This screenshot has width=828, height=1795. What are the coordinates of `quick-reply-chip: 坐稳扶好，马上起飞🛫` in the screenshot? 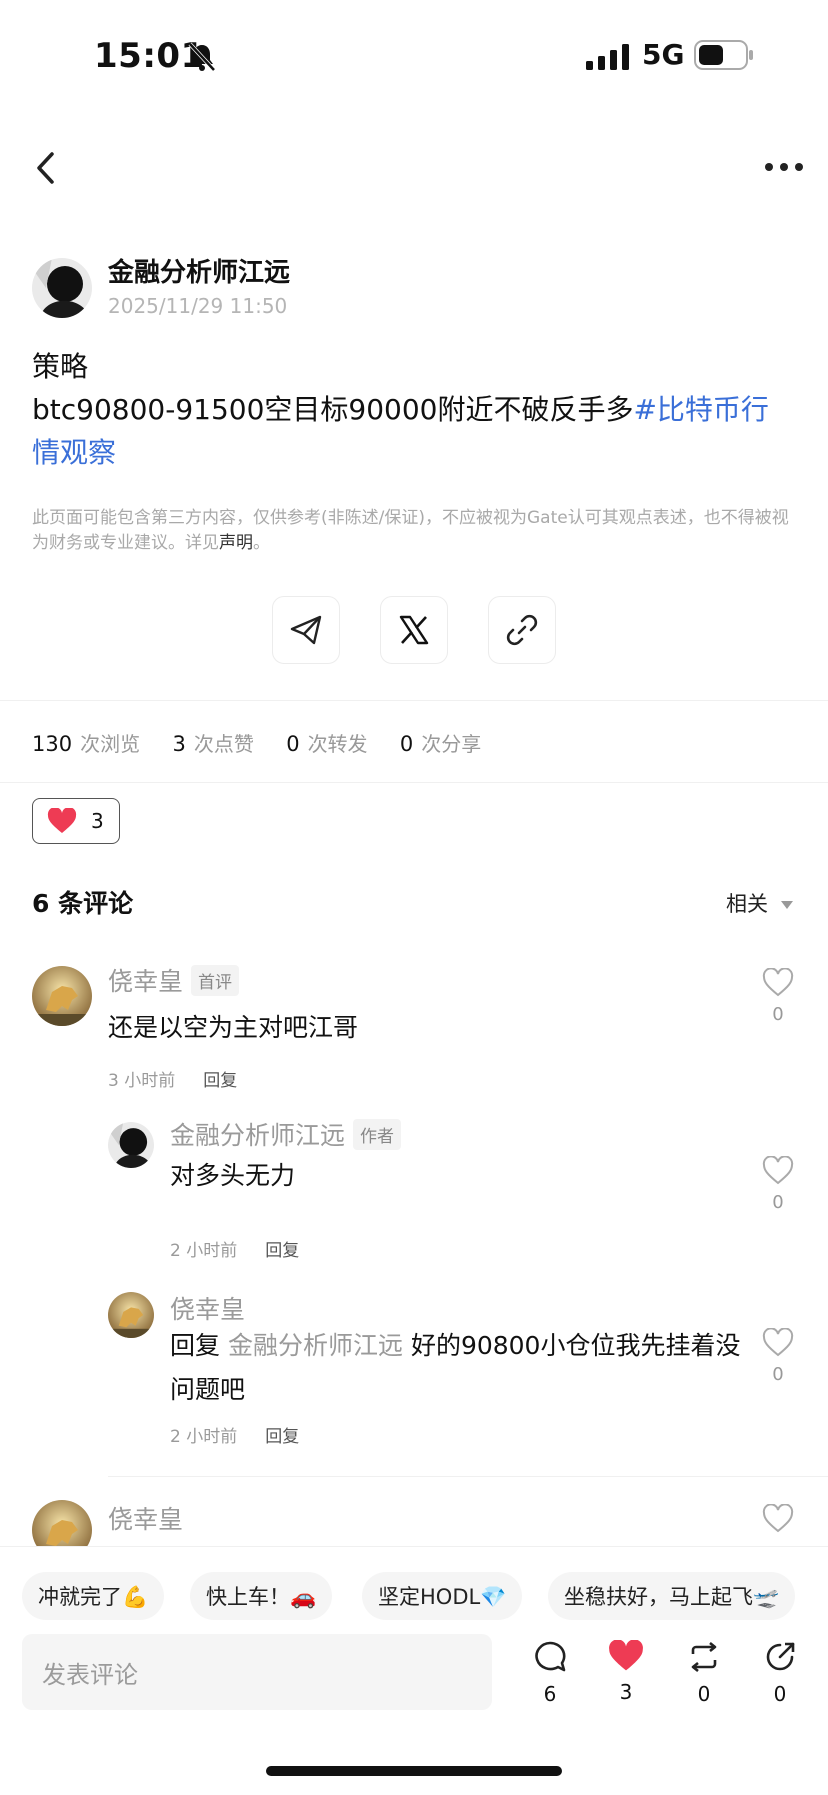 It's located at (672, 1596).